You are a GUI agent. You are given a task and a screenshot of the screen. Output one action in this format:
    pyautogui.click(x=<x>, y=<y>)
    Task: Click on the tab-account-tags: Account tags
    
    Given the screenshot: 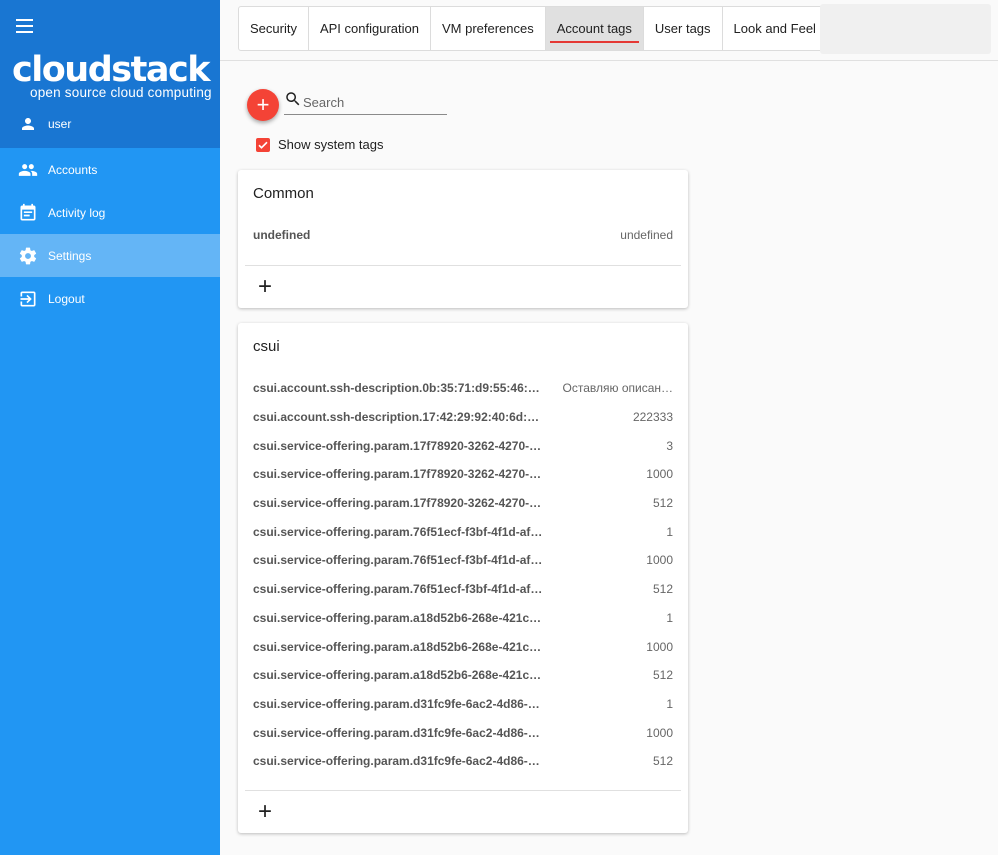 What is the action you would take?
    pyautogui.click(x=594, y=28)
    